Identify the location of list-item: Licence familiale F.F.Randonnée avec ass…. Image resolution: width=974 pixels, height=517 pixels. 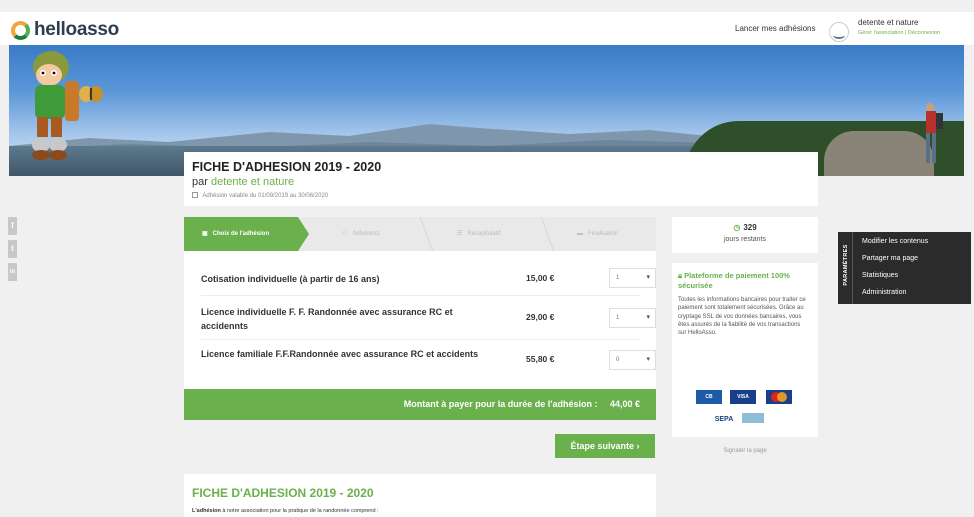
(428, 364).